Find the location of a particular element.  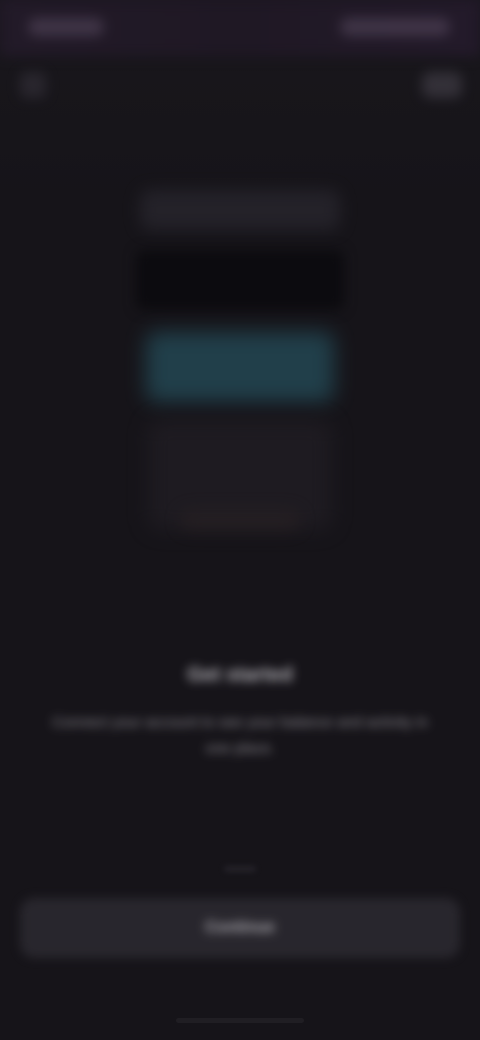

top-right-action-button is located at coordinates (442, 85).